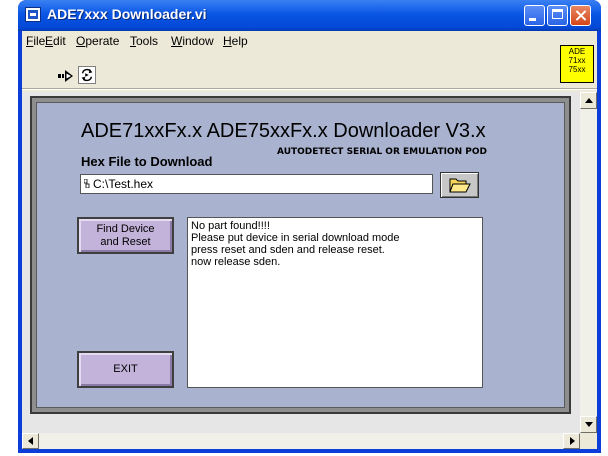 Image resolution: width=608 pixels, height=456 pixels. What do you see at coordinates (580, 15) in the screenshot?
I see `close-button` at bounding box center [580, 15].